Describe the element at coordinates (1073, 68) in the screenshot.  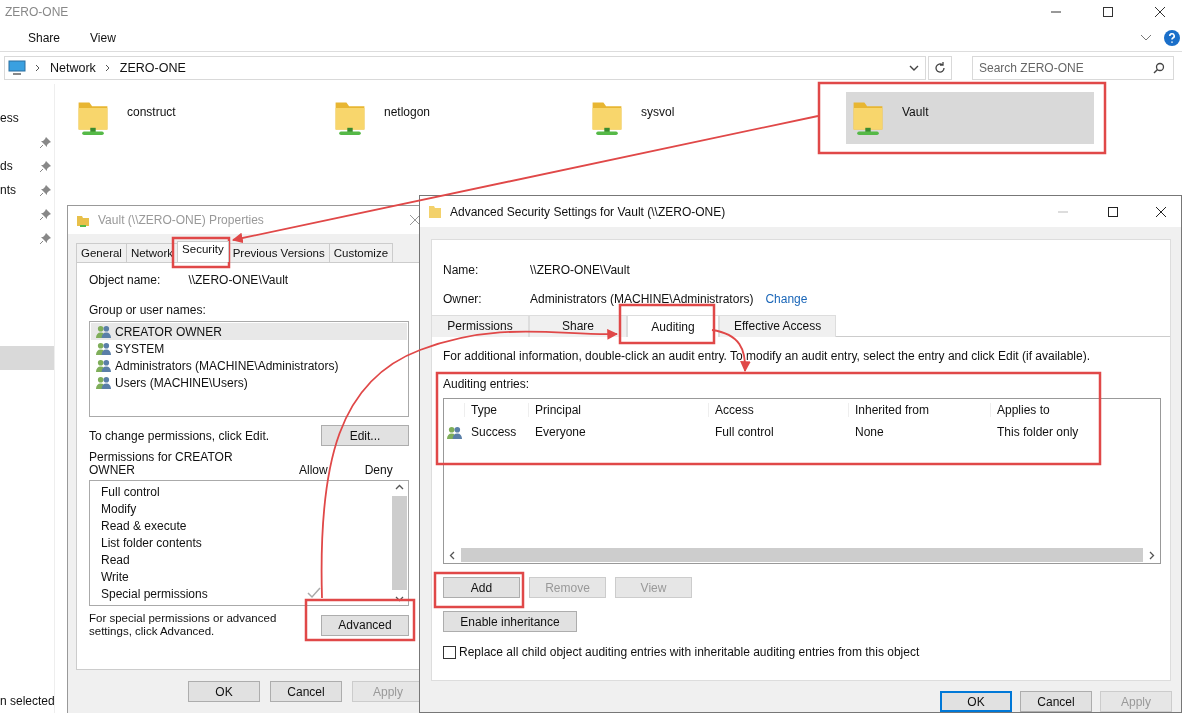
I see `search-field: Search ZERO-ONE` at that location.